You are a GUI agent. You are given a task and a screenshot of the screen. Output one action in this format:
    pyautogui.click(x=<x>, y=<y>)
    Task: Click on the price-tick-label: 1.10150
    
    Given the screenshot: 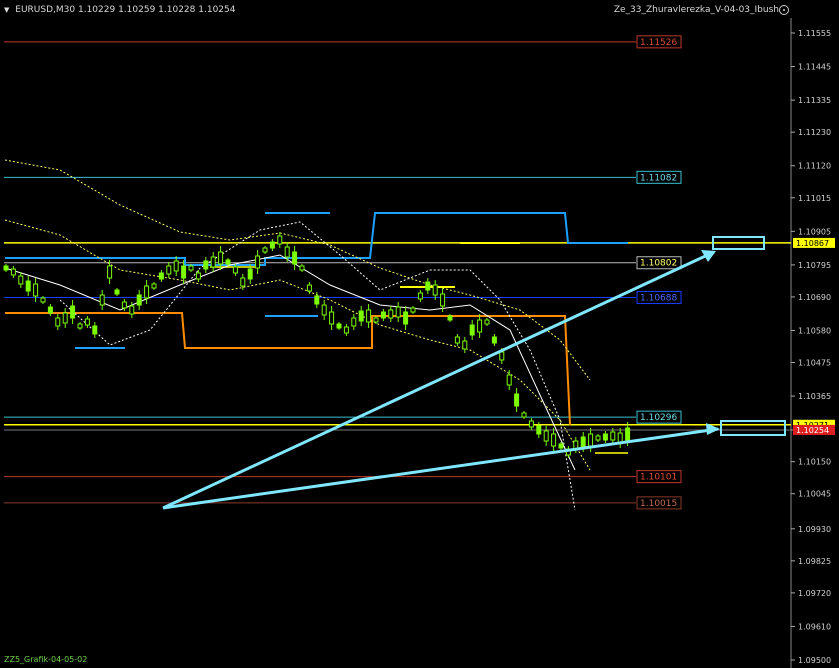 What is the action you would take?
    pyautogui.click(x=814, y=462)
    